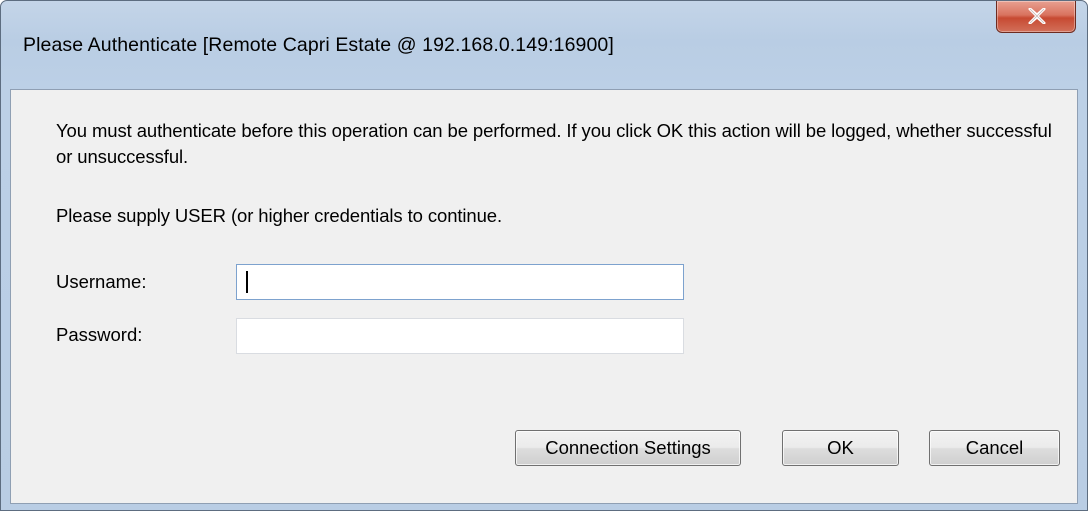 This screenshot has height=511, width=1088. Describe the element at coordinates (628, 448) in the screenshot. I see `connection-settings-button: Connection Settings` at that location.